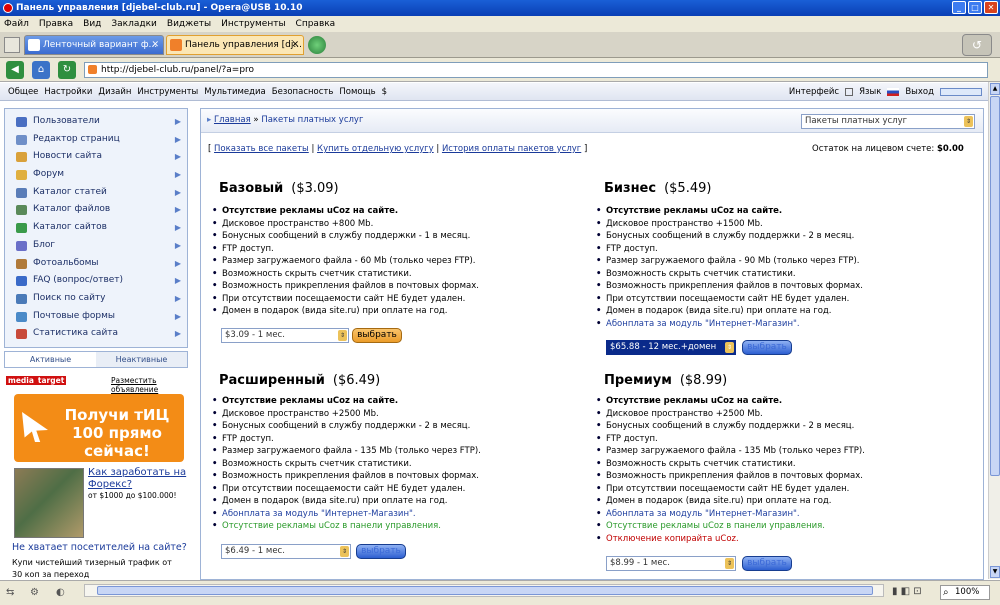  Describe the element at coordinates (96, 317) in the screenshot. I see `sidebar-item-mailforms: Почтовые формы ▶` at that location.